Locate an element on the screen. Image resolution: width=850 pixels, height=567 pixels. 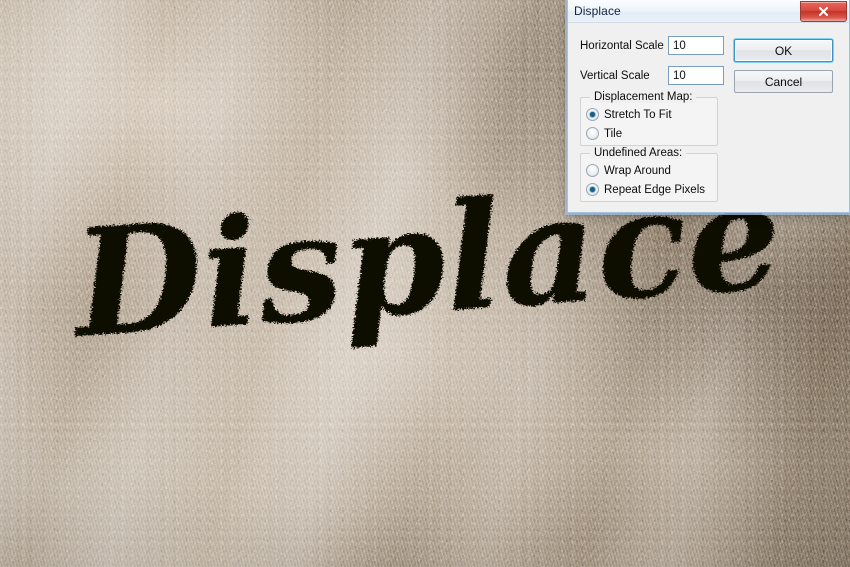
radio-repeat-edge-pixels-label: Repeat Edge Pixels is located at coordinates (655, 189).